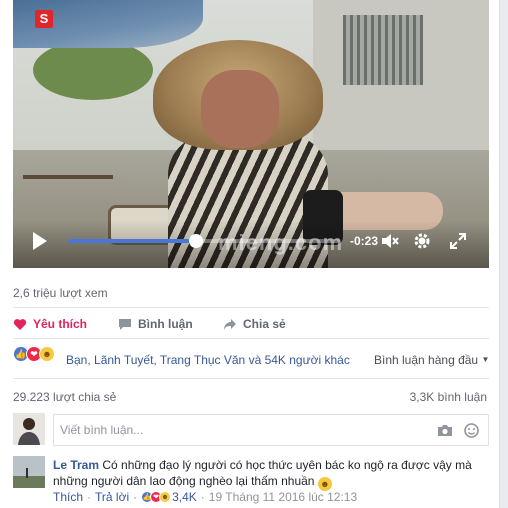  I want to click on comment-button-label: Bình luận, so click(165, 324).